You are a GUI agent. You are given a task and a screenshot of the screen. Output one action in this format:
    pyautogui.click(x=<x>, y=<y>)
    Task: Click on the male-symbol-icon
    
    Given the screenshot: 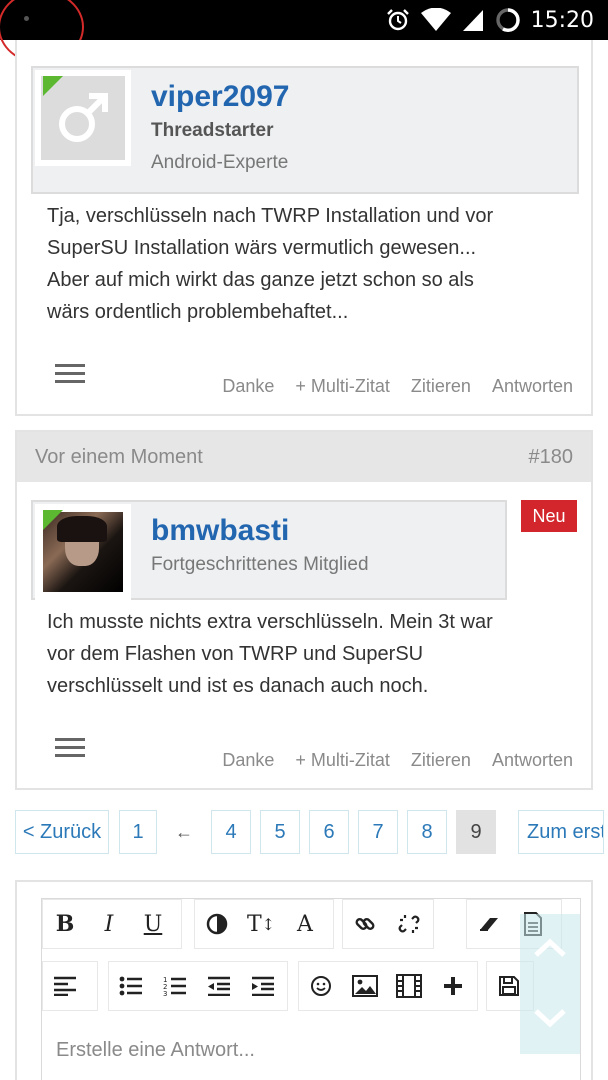 What is the action you would take?
    pyautogui.click(x=83, y=117)
    